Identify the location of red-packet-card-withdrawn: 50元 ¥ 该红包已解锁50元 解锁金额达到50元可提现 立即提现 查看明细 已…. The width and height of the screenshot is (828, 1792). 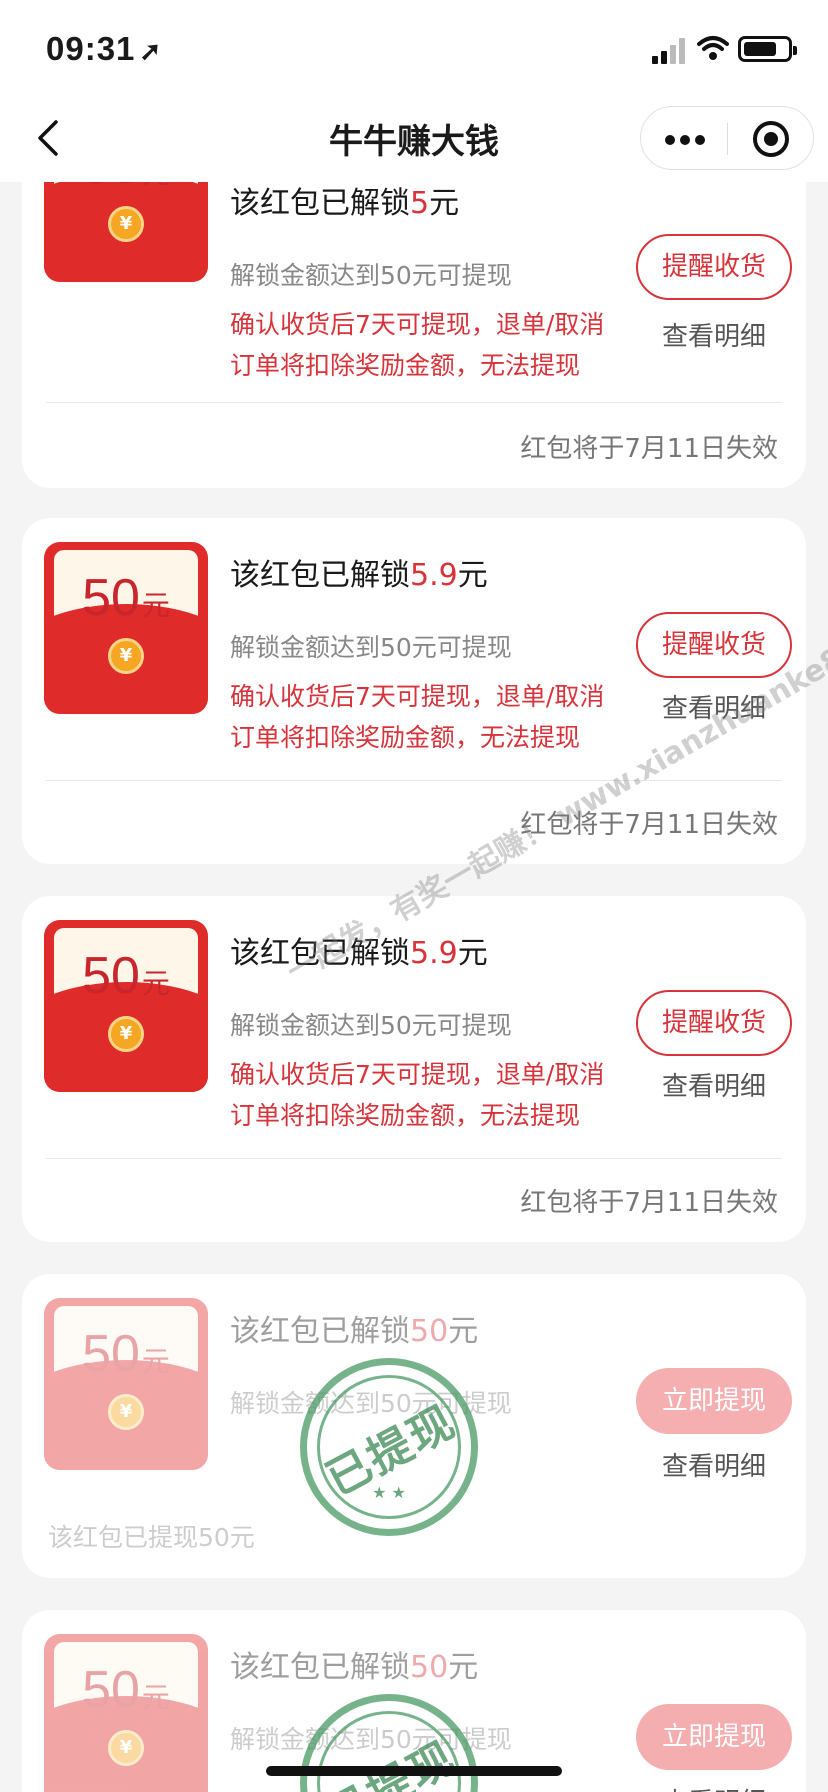
(414, 1701).